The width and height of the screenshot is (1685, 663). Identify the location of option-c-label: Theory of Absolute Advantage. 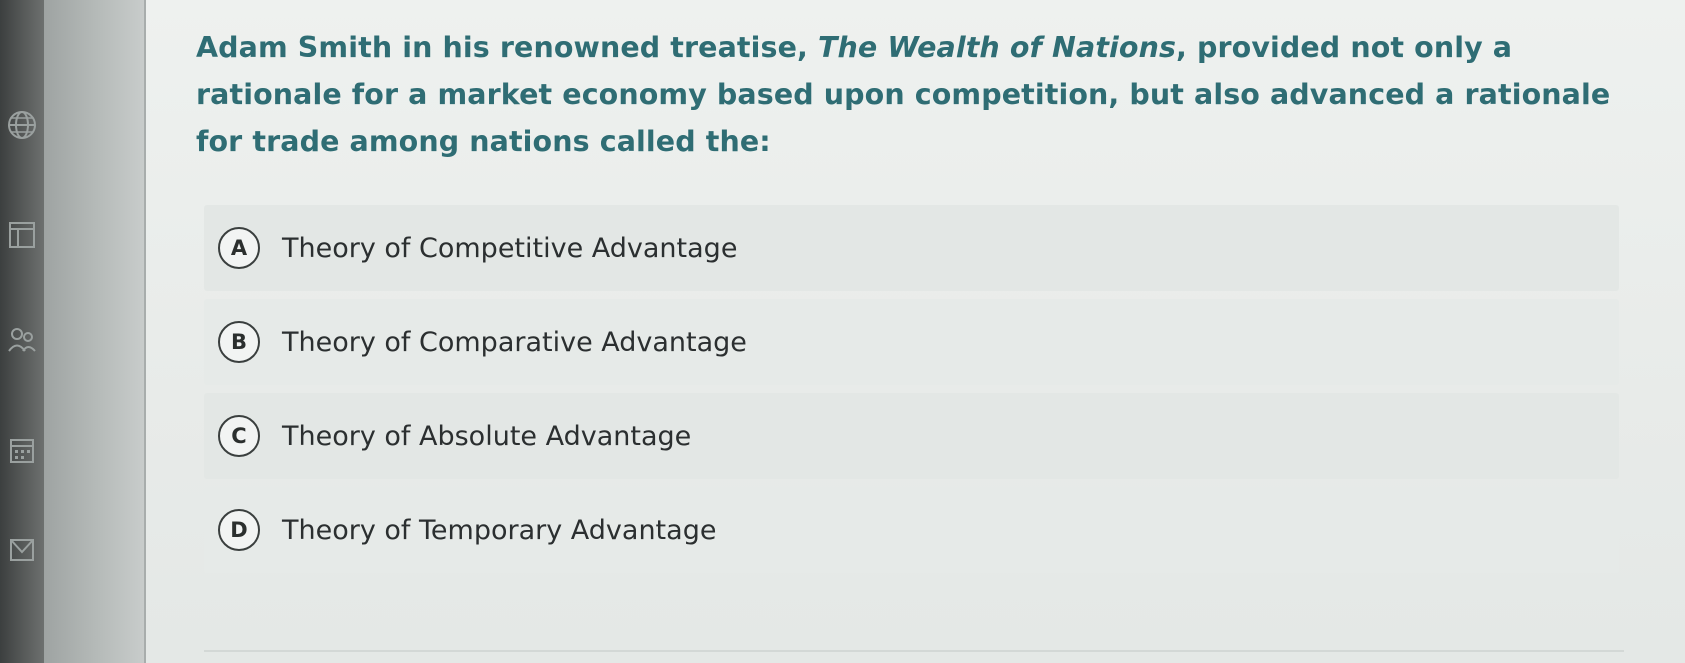
(487, 436).